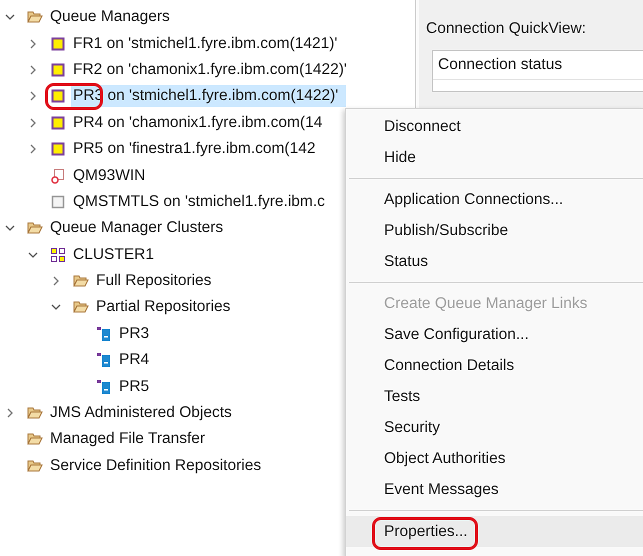 The width and height of the screenshot is (643, 556). What do you see at coordinates (494, 365) in the screenshot?
I see `menu-item: Connection Details` at bounding box center [494, 365].